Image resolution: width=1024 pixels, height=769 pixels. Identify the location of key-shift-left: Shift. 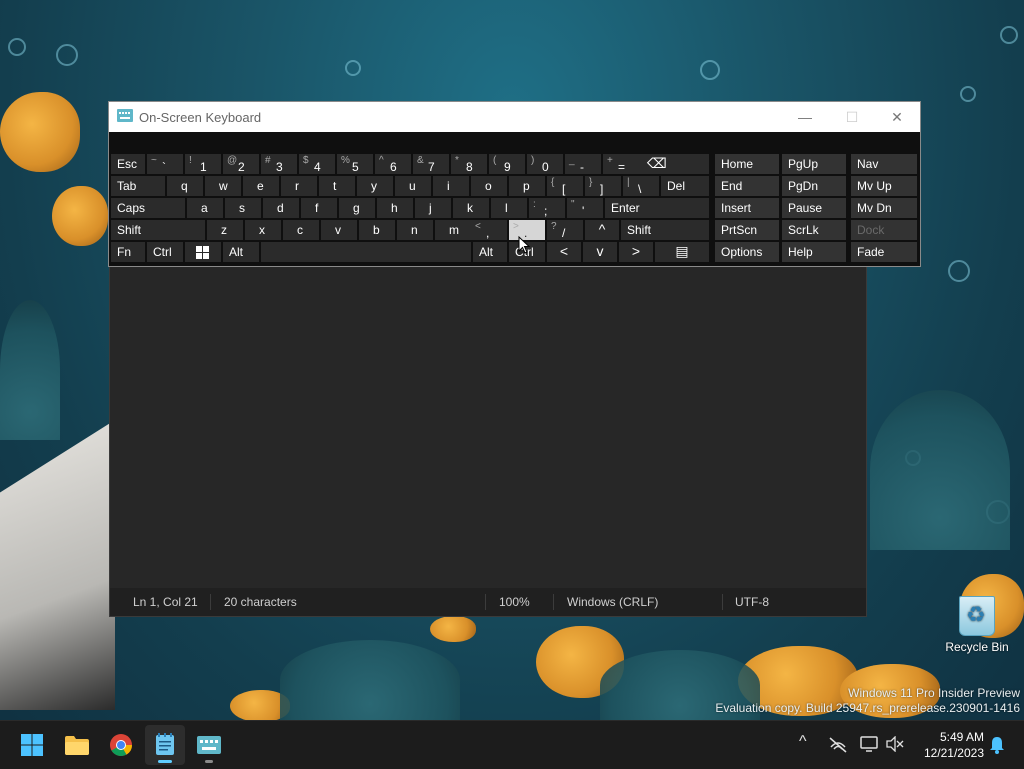
(158, 230).